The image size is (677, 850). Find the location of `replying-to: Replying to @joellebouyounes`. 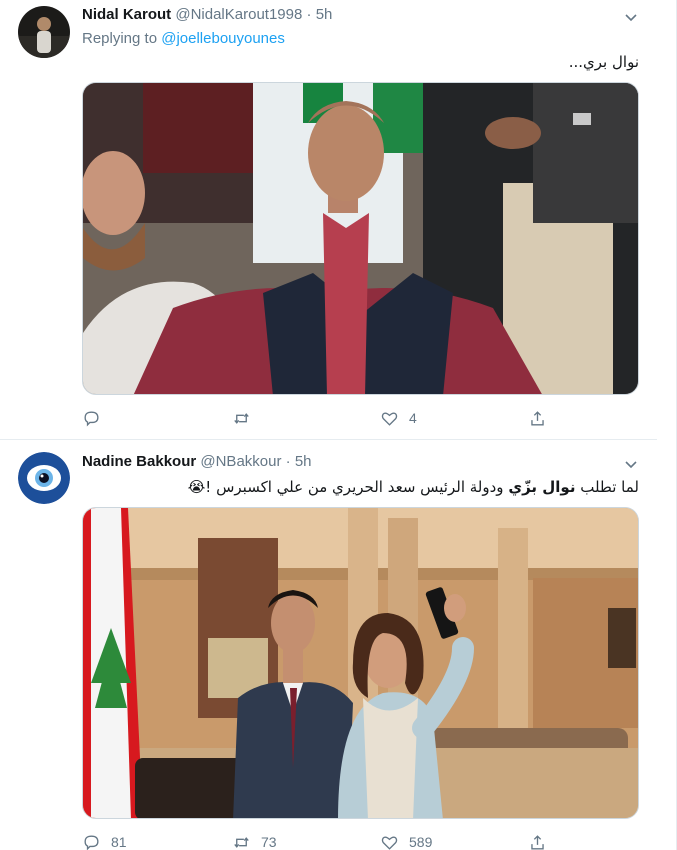

replying-to: Replying to @joellebouyounes is located at coordinates (183, 38).